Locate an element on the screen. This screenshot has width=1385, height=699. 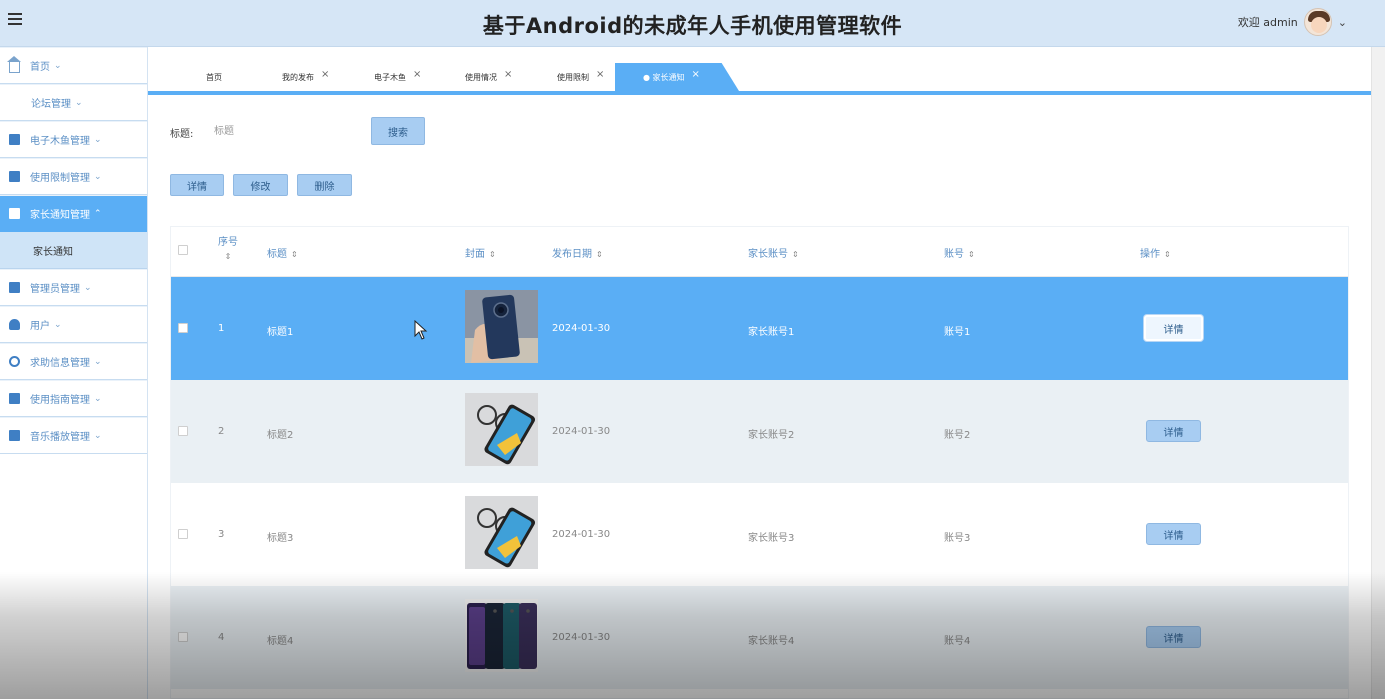
row-title: 标题1 is located at coordinates (280, 332).